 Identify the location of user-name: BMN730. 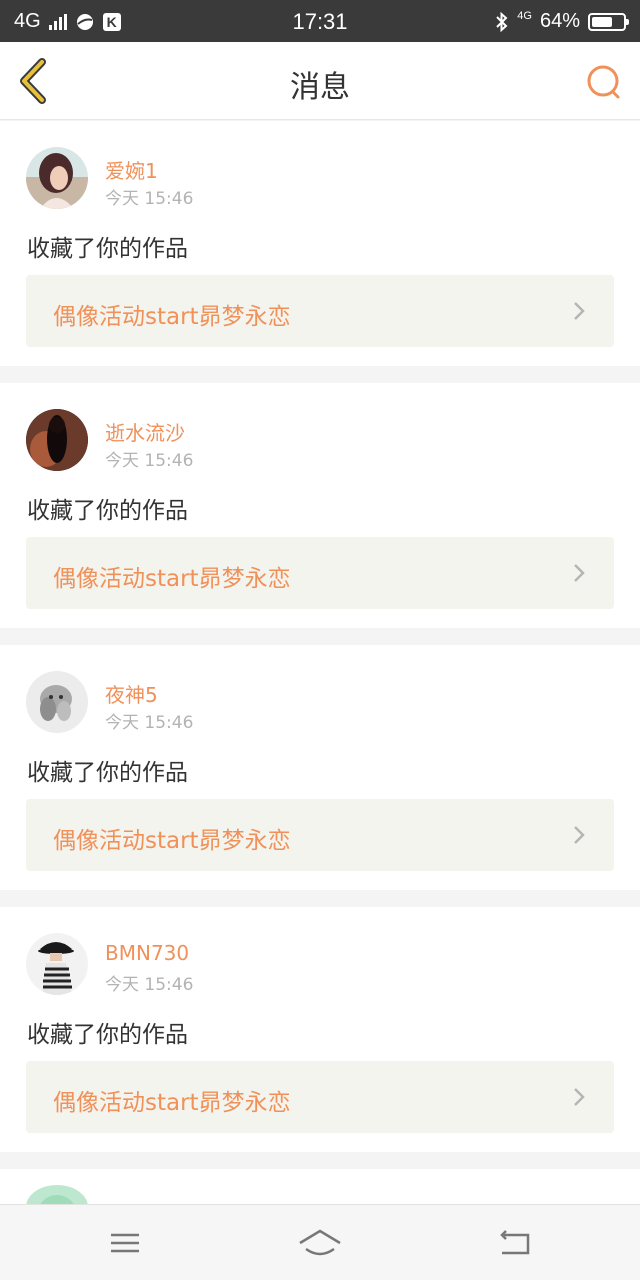
(147, 953).